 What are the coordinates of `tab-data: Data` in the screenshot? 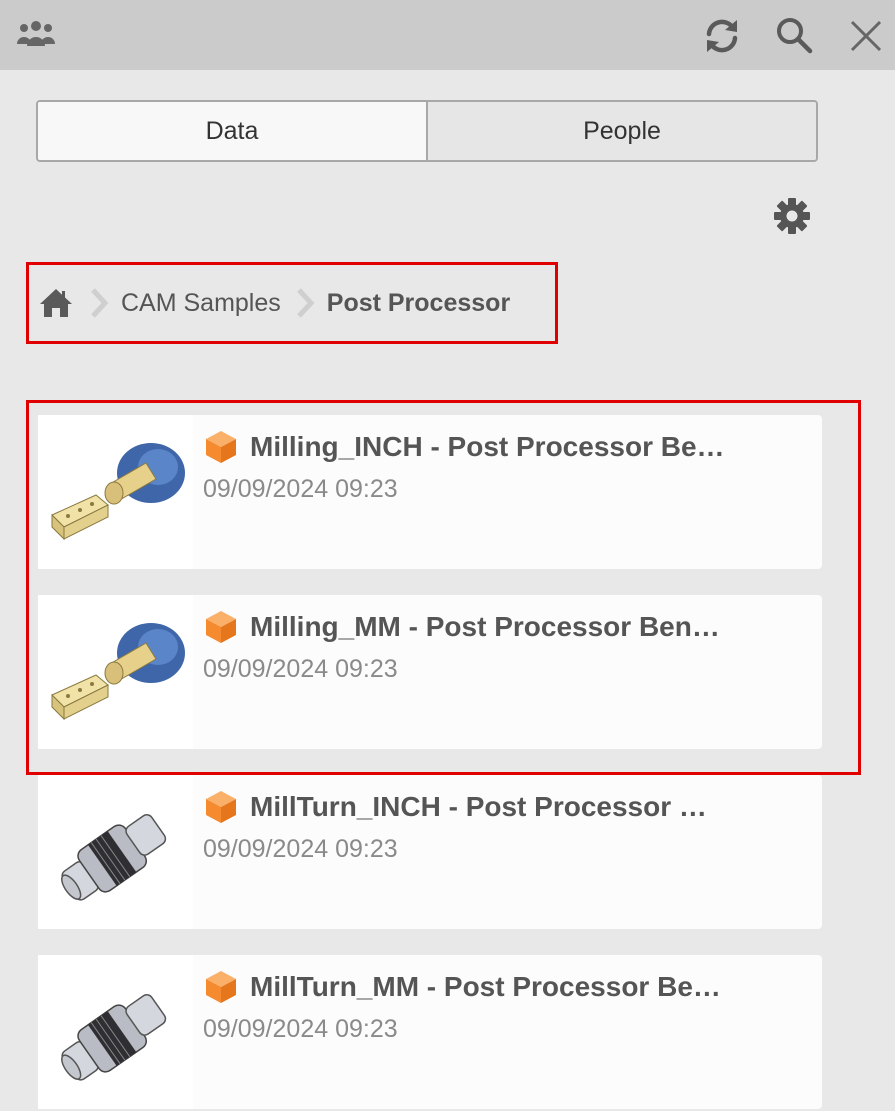 It's located at (232, 131).